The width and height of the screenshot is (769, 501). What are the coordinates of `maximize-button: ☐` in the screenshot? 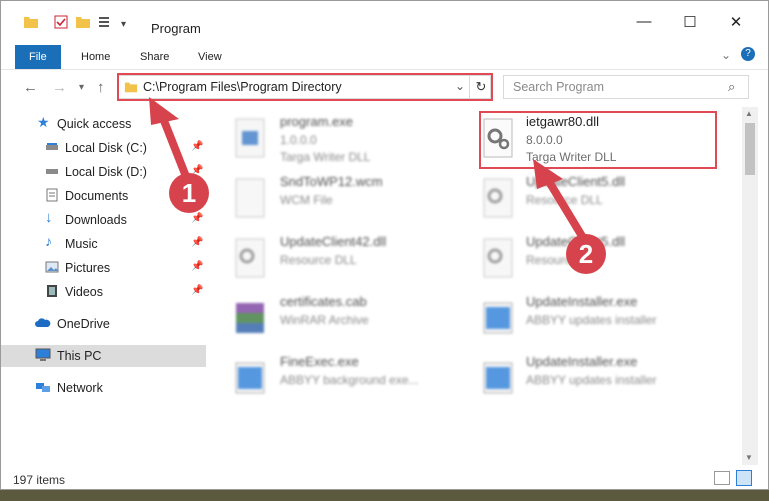 It's located at (690, 28).